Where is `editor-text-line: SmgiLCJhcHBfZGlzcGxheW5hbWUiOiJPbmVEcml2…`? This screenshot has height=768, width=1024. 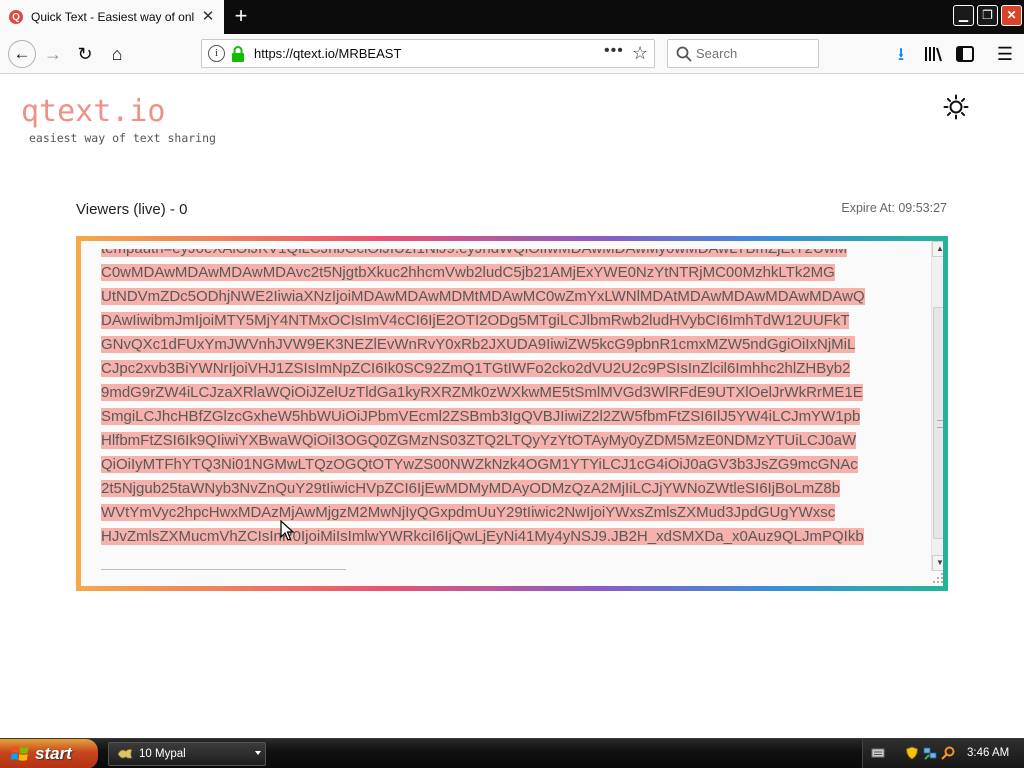 editor-text-line: SmgiLCJhcHBfZGlzcGxheW5hbWUiOiJPbmVEcml2… is located at coordinates (506, 417).